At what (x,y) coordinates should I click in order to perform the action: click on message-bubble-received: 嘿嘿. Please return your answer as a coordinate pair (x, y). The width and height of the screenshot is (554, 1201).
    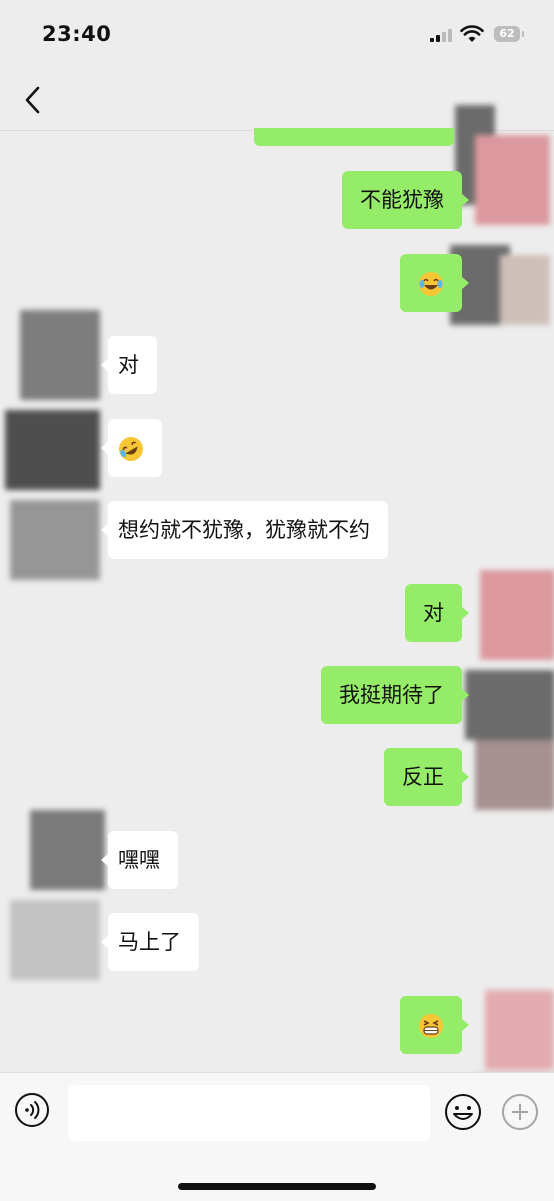
    Looking at the image, I should click on (139, 860).